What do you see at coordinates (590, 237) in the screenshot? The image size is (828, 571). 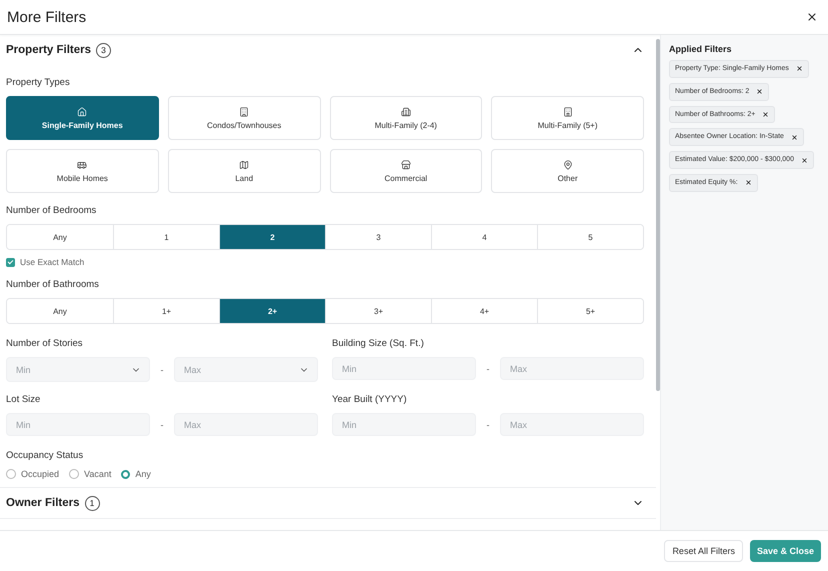 I see `segment-option: 5` at bounding box center [590, 237].